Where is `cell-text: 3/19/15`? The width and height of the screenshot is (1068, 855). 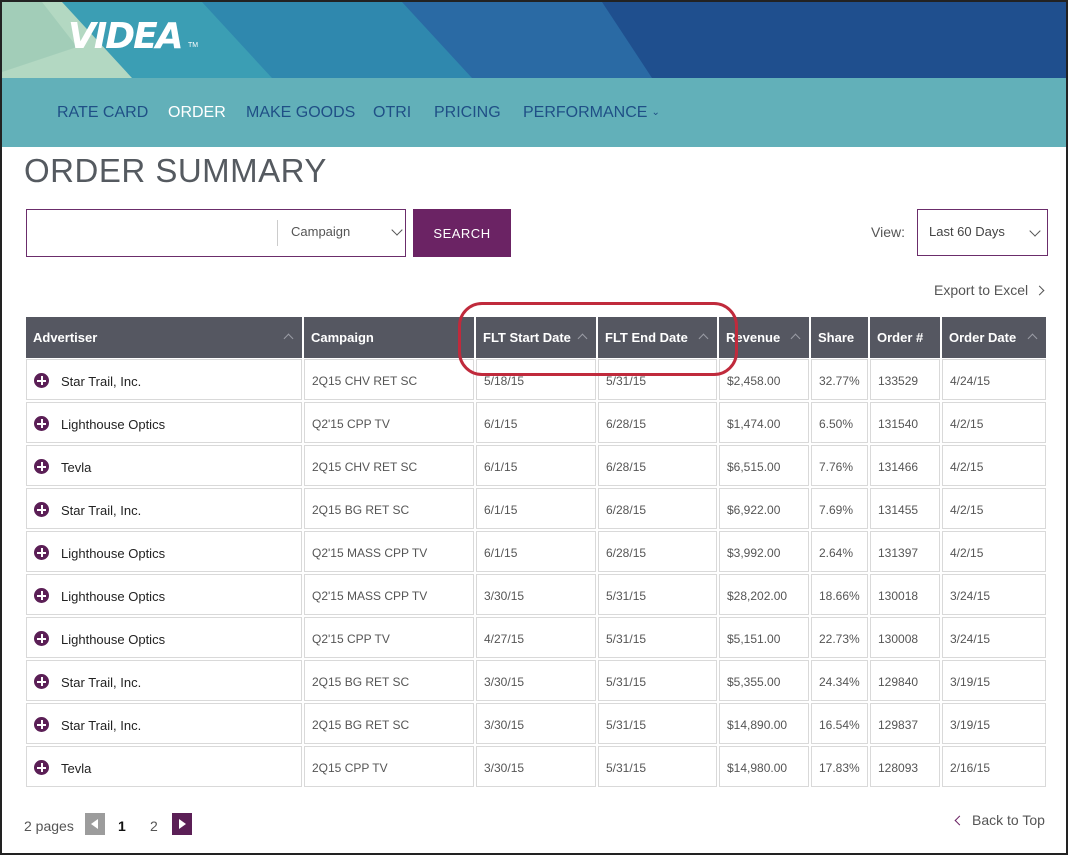 cell-text: 3/19/15 is located at coordinates (970, 725).